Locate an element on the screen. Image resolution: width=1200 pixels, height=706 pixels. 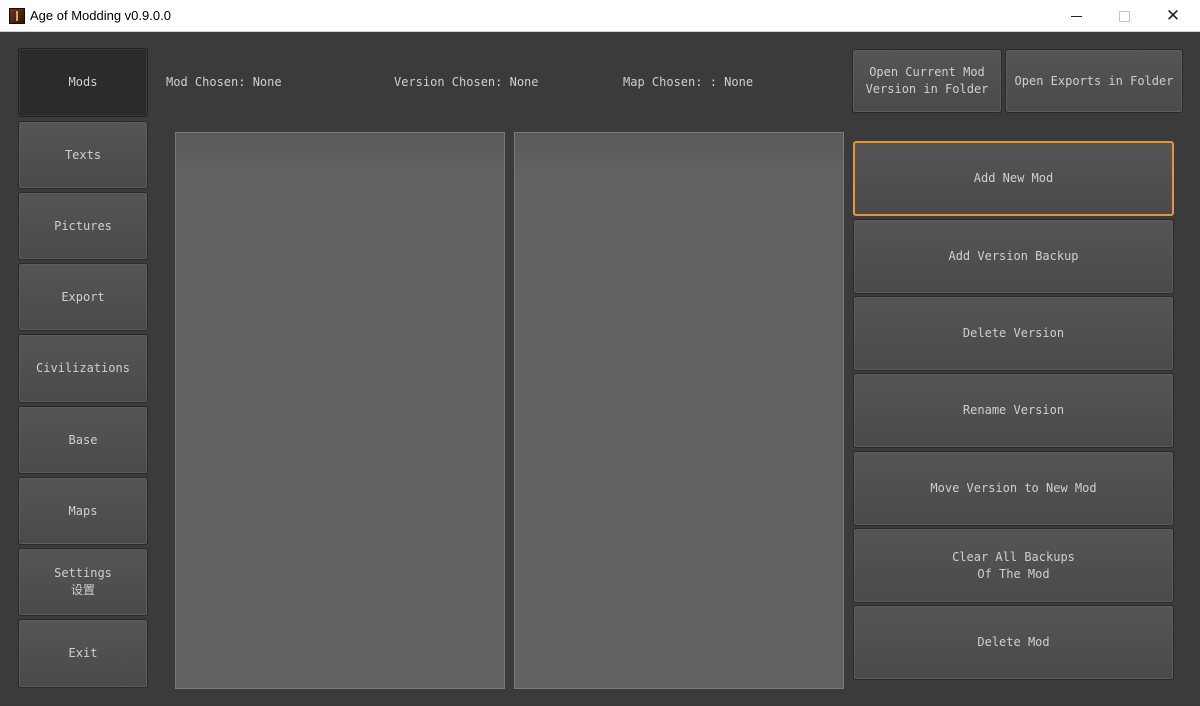
map-chosen-label: Map Chosen: : None is located at coordinates (688, 82).